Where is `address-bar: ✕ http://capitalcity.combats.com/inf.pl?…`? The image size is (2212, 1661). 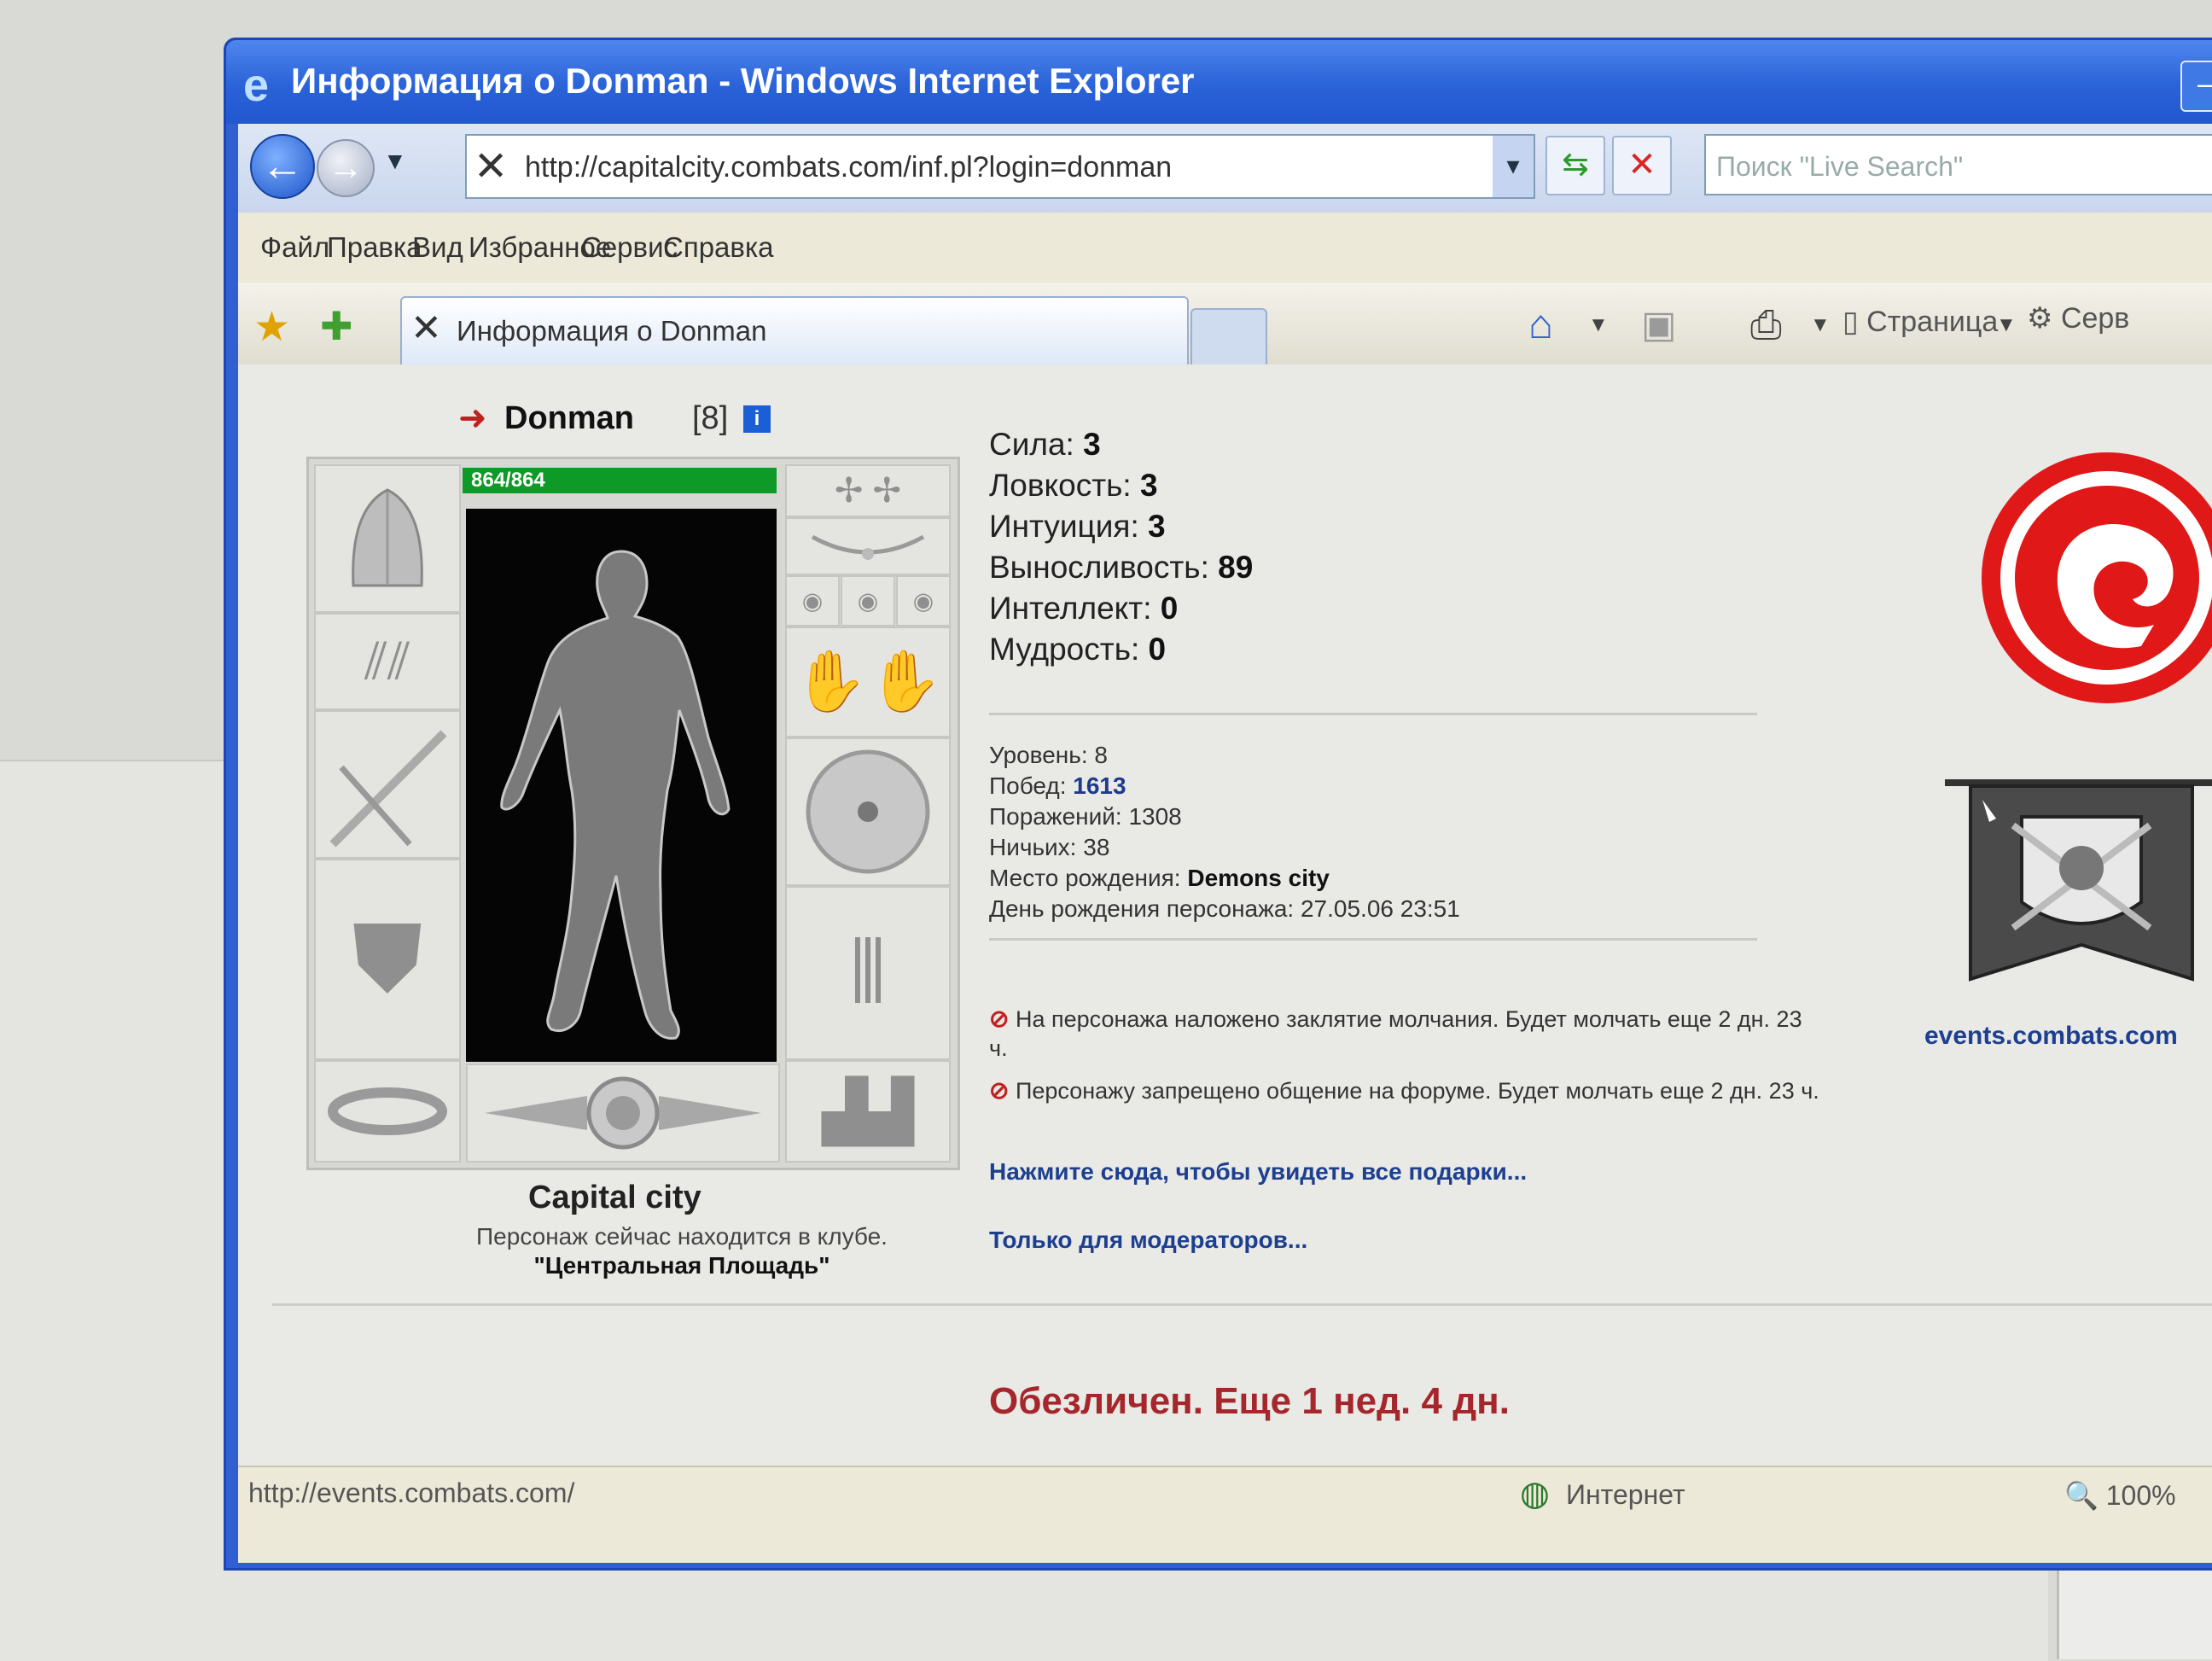 address-bar: ✕ http://capitalcity.combats.com/inf.pl?… is located at coordinates (1000, 166).